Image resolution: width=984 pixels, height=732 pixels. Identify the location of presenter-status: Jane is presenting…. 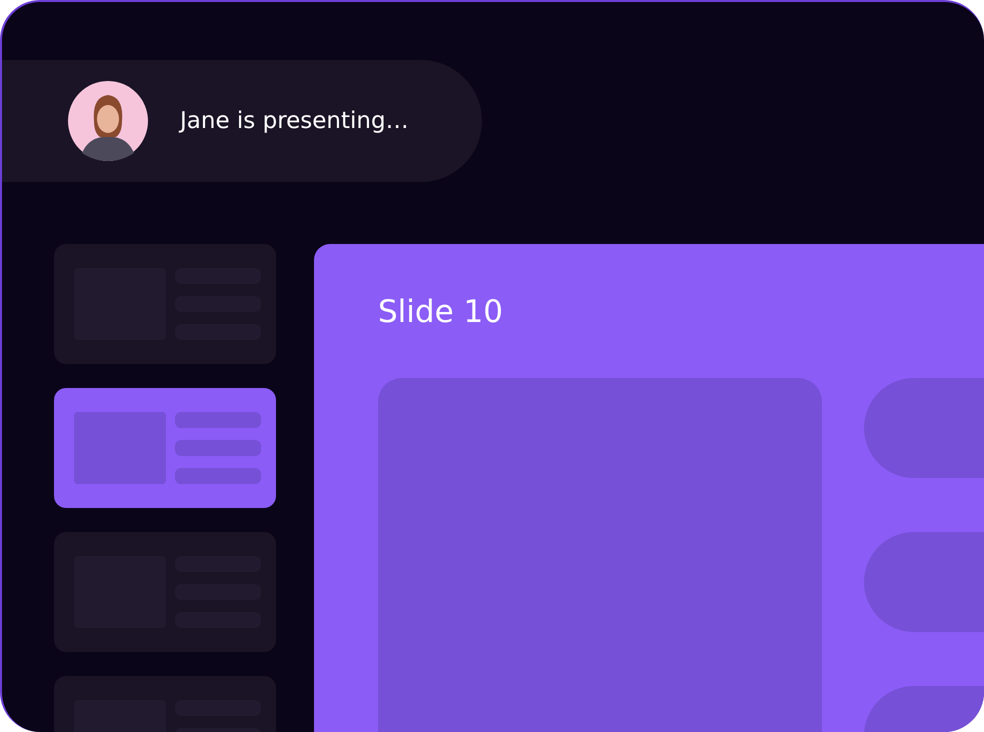
(294, 121).